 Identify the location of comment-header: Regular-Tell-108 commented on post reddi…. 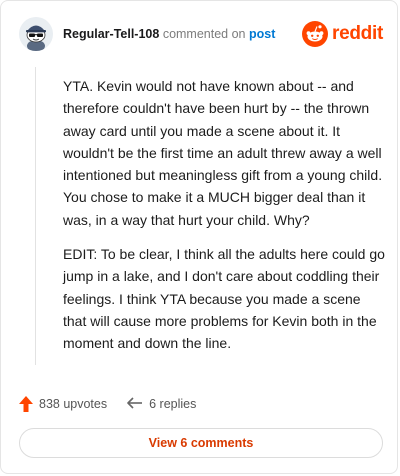
(201, 35).